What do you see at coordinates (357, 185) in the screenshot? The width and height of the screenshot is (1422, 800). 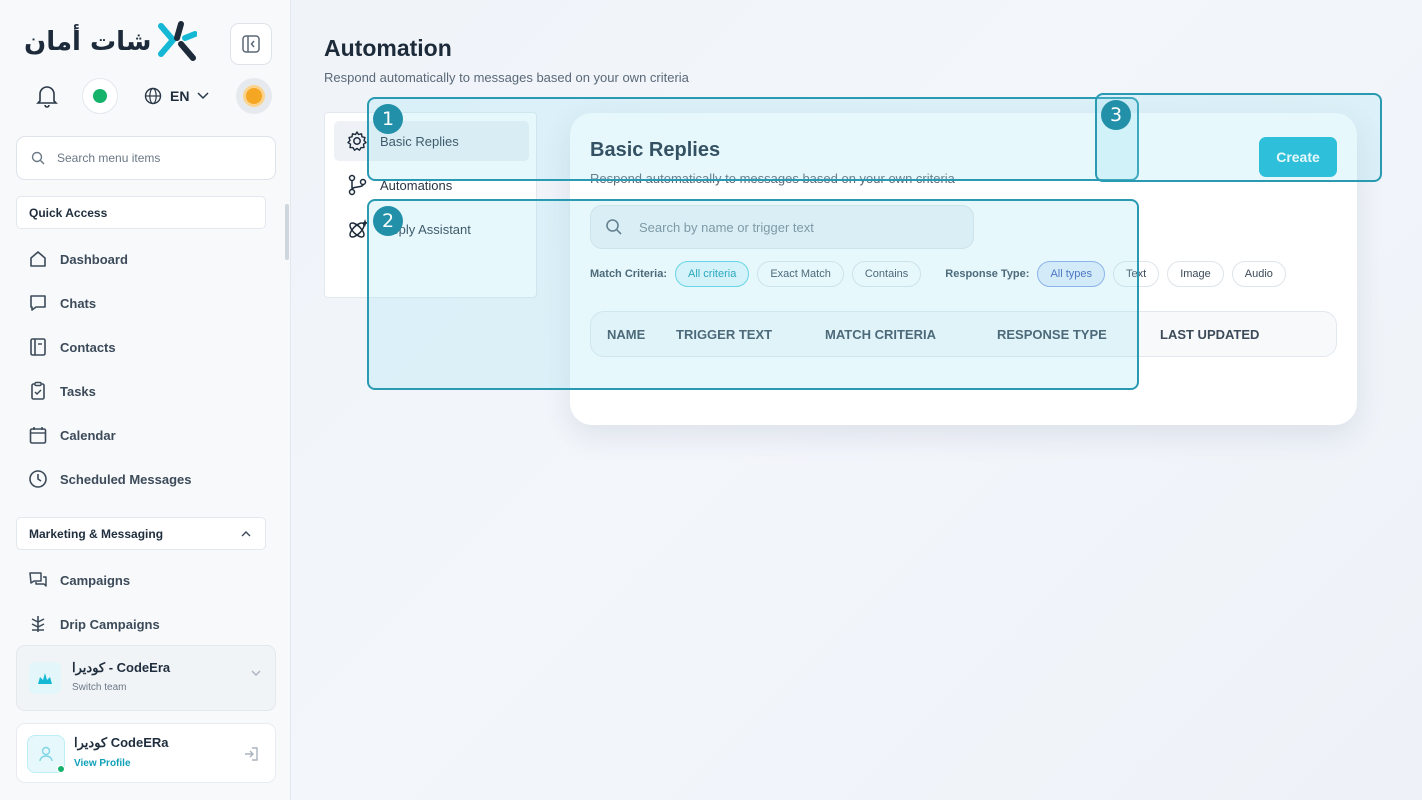 I see `branch-icon` at bounding box center [357, 185].